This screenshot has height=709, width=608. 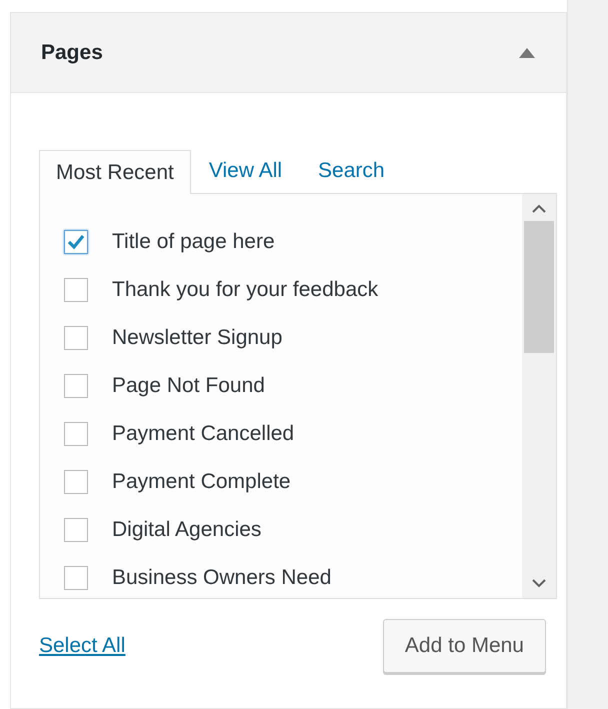 I want to click on tab: Search, so click(x=351, y=171).